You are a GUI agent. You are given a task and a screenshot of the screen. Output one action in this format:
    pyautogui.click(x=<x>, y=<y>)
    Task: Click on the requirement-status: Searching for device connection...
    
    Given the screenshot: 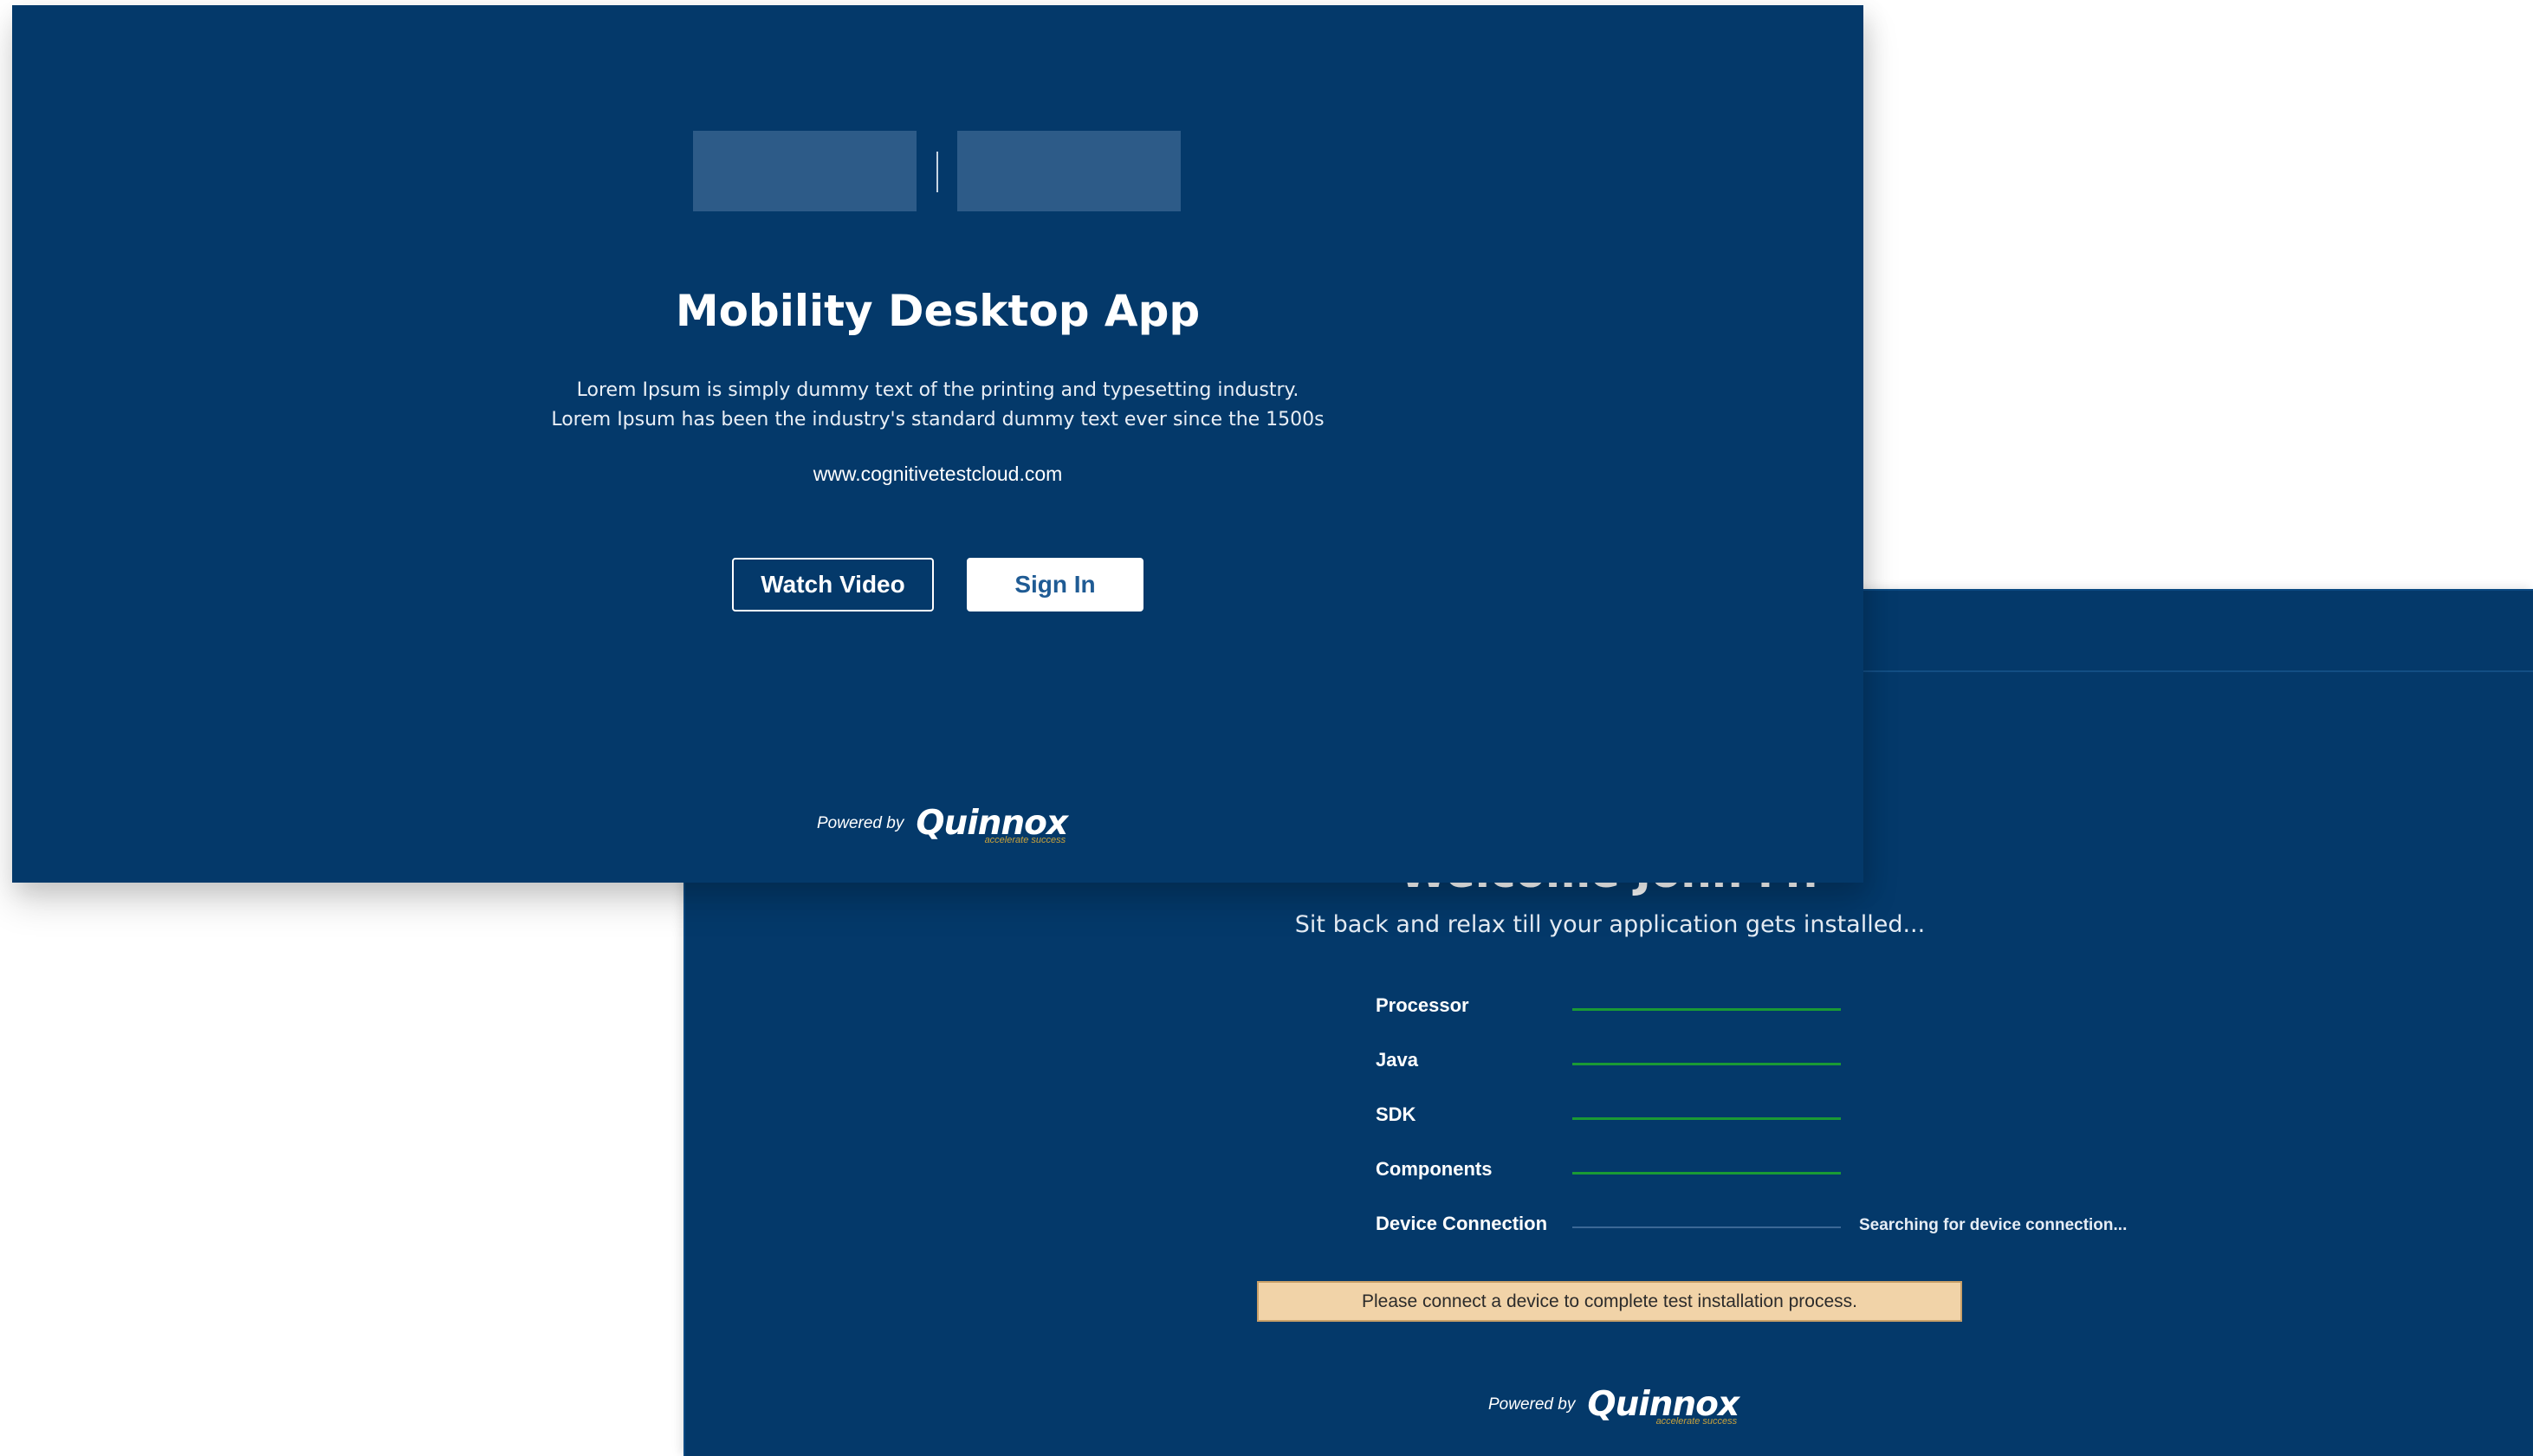 What is the action you would take?
    pyautogui.click(x=1994, y=1225)
    